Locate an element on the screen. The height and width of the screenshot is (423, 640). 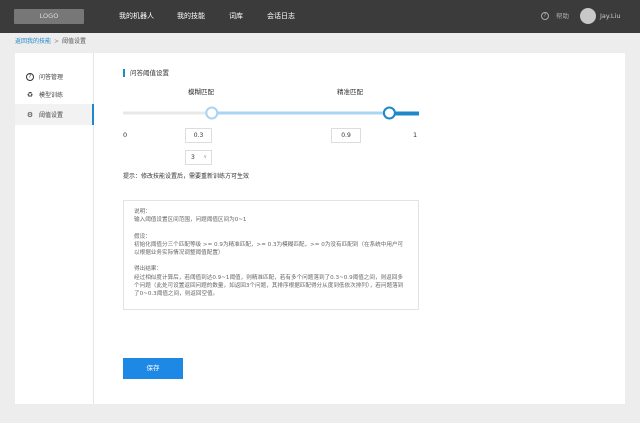
fuzzy-threshold-input: 0.3 is located at coordinates (198, 135).